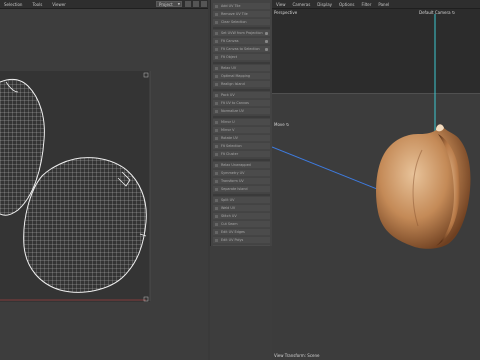 Image resolution: width=480 pixels, height=360 pixels. I want to click on panel-command: Fit Canvas, so click(241, 41).